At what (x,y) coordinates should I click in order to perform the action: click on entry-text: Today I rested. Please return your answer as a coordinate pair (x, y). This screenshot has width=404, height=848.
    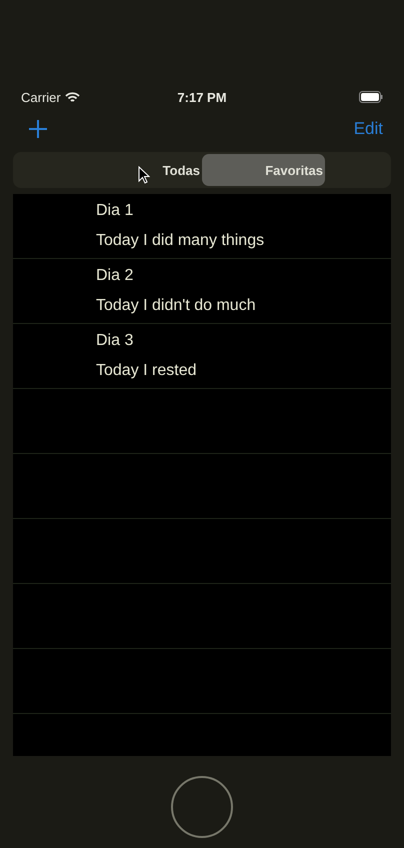
    Looking at the image, I should click on (147, 371).